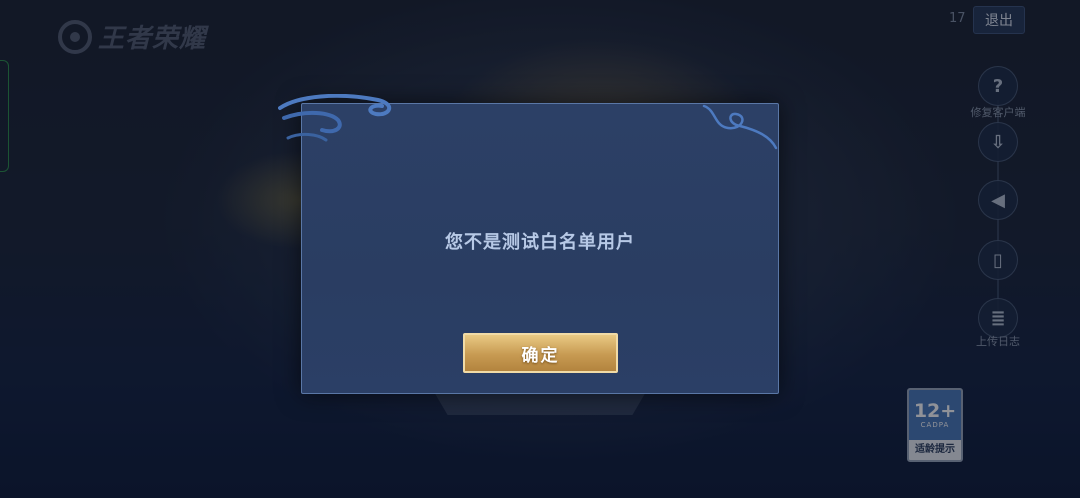  Describe the element at coordinates (540, 353) in the screenshot. I see `confirm-button: 确定` at that location.